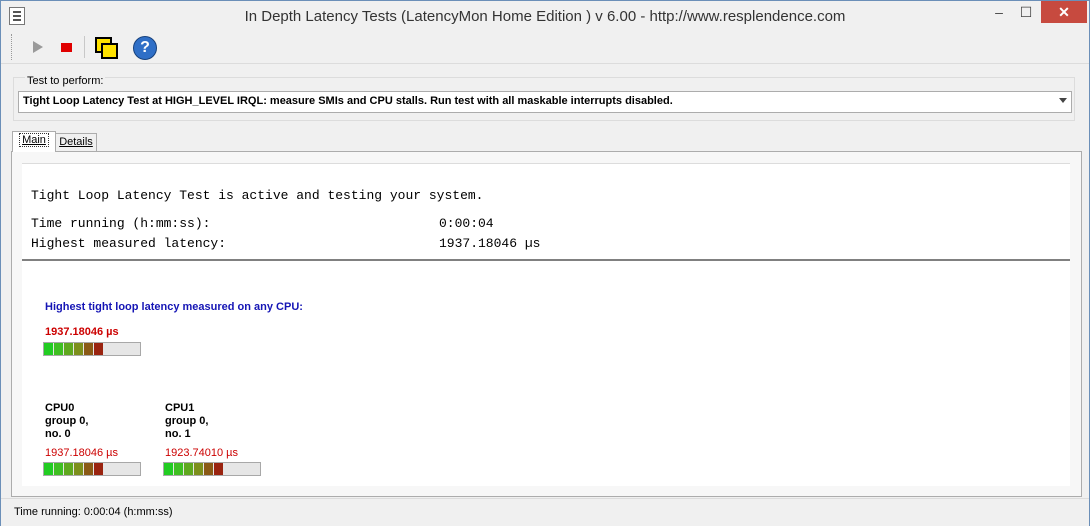 The image size is (1090, 526). Describe the element at coordinates (67, 421) in the screenshot. I see `cpu0-label: CPU0 group 0, no. 0` at that location.